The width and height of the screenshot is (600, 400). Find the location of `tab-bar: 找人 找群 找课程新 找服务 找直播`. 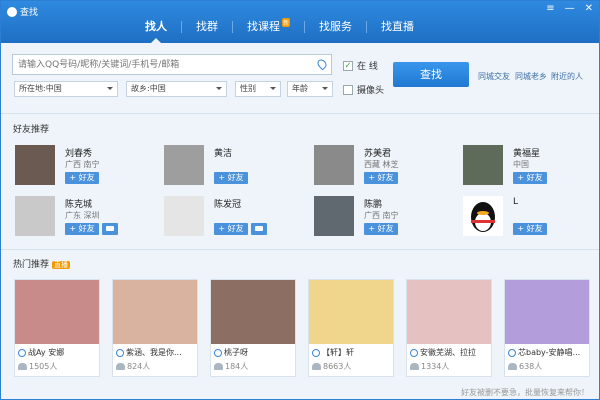

tab-bar: 找人 找群 找课程新 找服务 找直播 is located at coordinates (279, 29).